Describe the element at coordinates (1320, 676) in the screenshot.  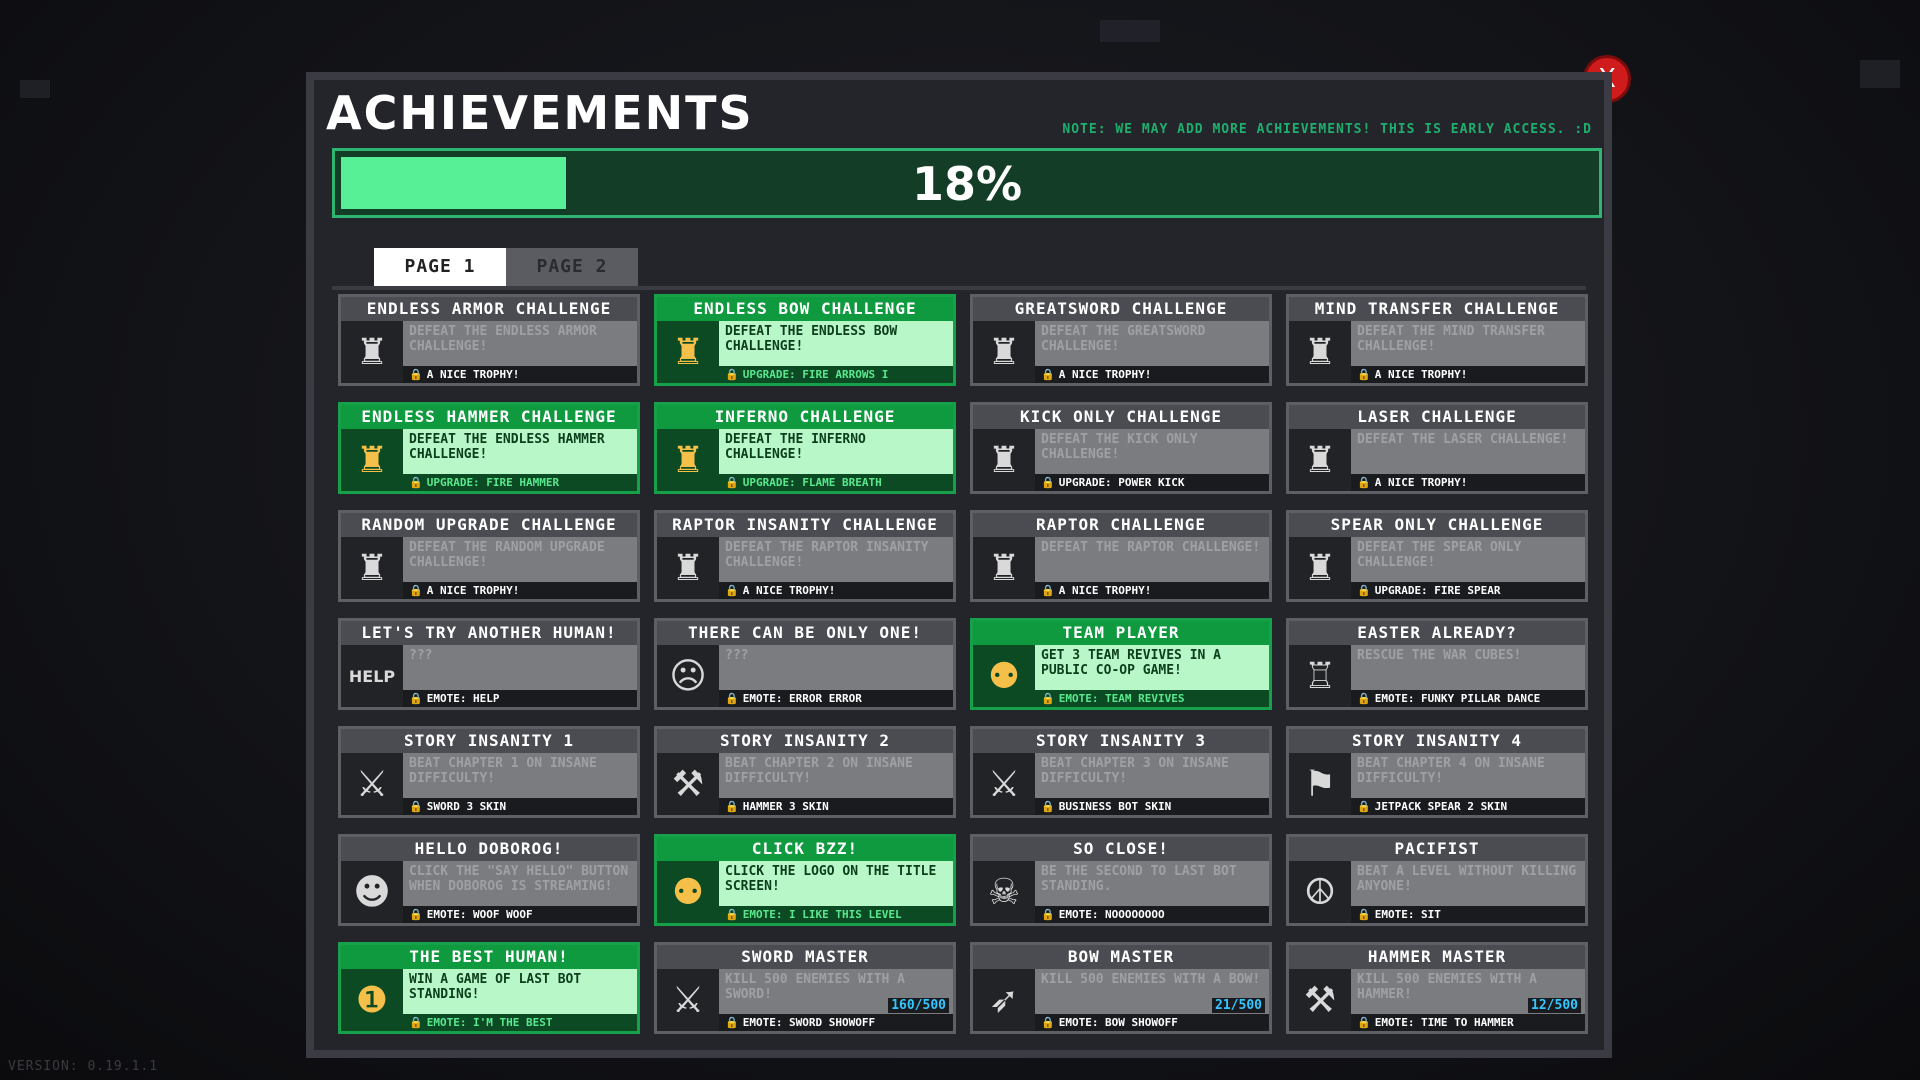
I see `pillar-icon: ♖` at that location.